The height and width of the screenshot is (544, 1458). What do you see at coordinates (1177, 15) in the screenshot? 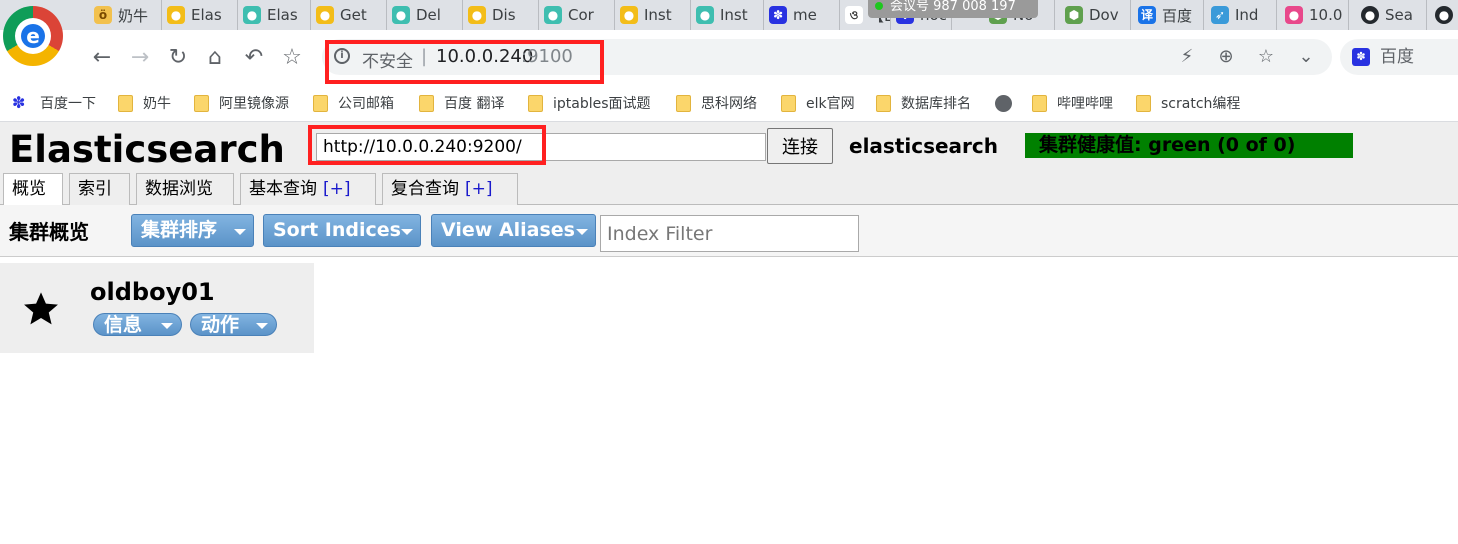
I see `browser-tab-label: 百度` at bounding box center [1177, 15].